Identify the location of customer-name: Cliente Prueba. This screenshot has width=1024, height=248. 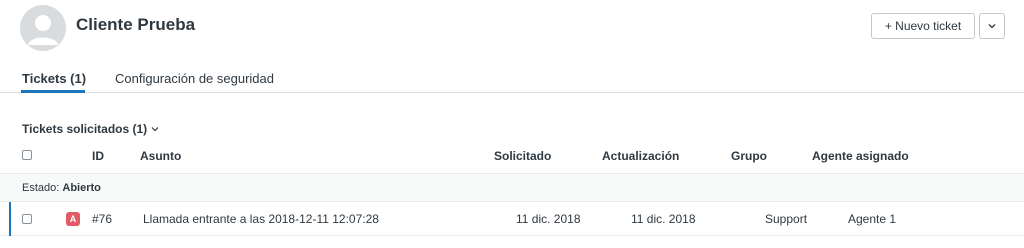
(136, 24).